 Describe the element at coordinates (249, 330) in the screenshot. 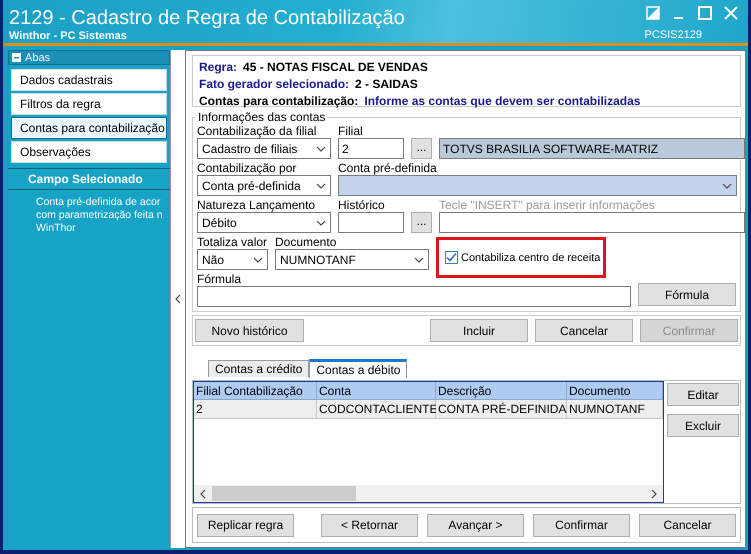

I see `action-button: Novo histórico` at that location.